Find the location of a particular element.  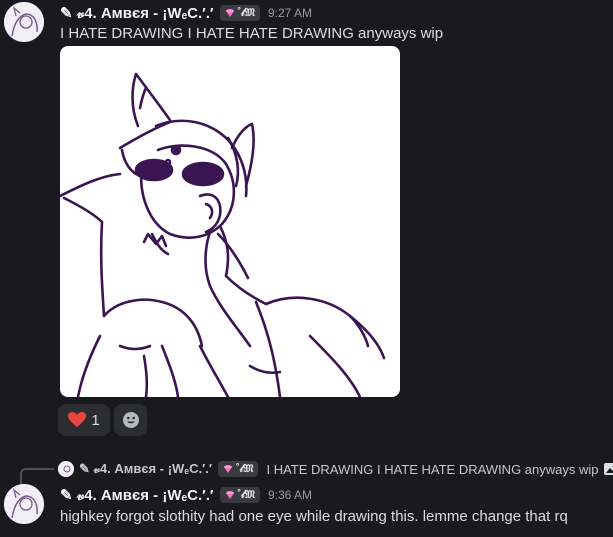

add-reaction-button is located at coordinates (130, 420).